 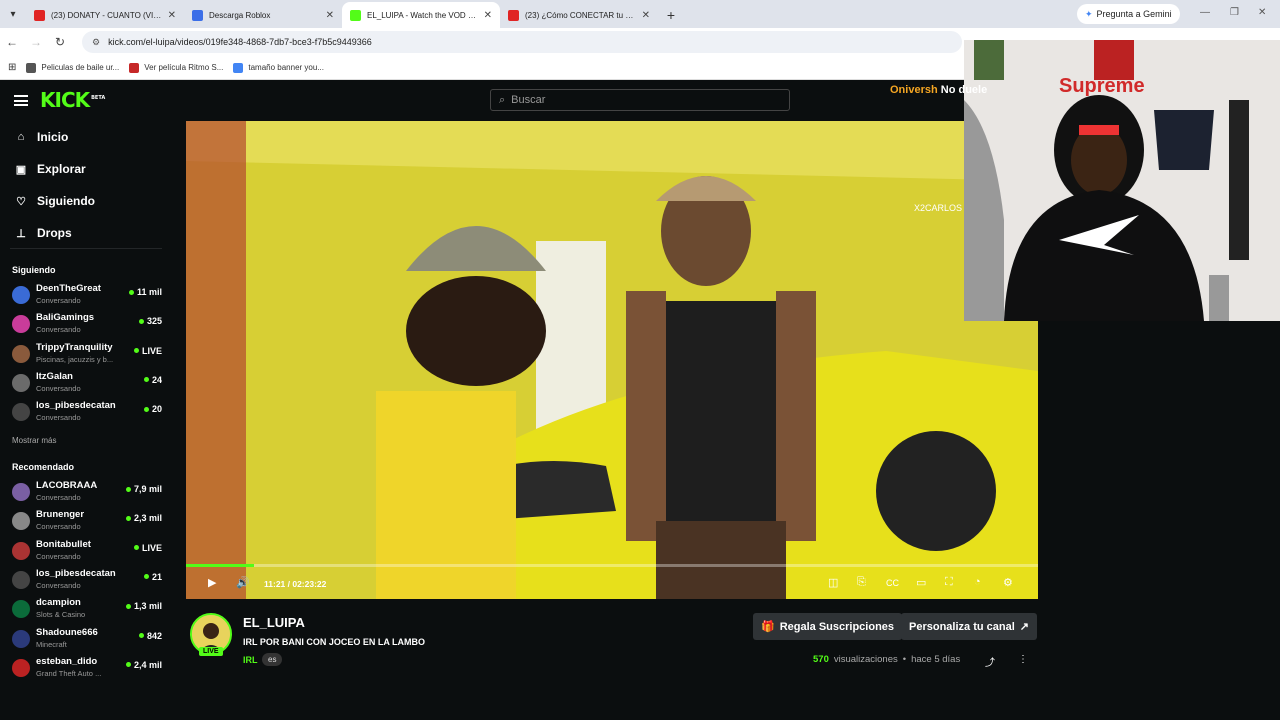 I want to click on nav-drops: ⊥ Drops, so click(x=43, y=233).